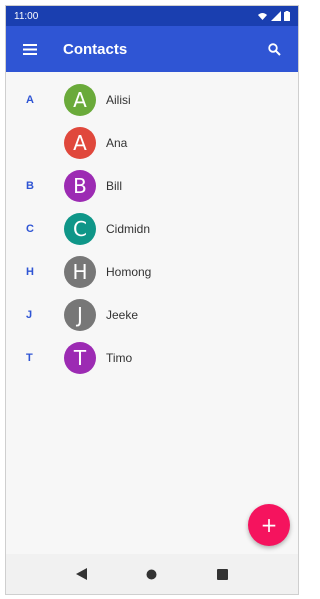  Describe the element at coordinates (30, 99) in the screenshot. I see `section-letter: A` at that location.